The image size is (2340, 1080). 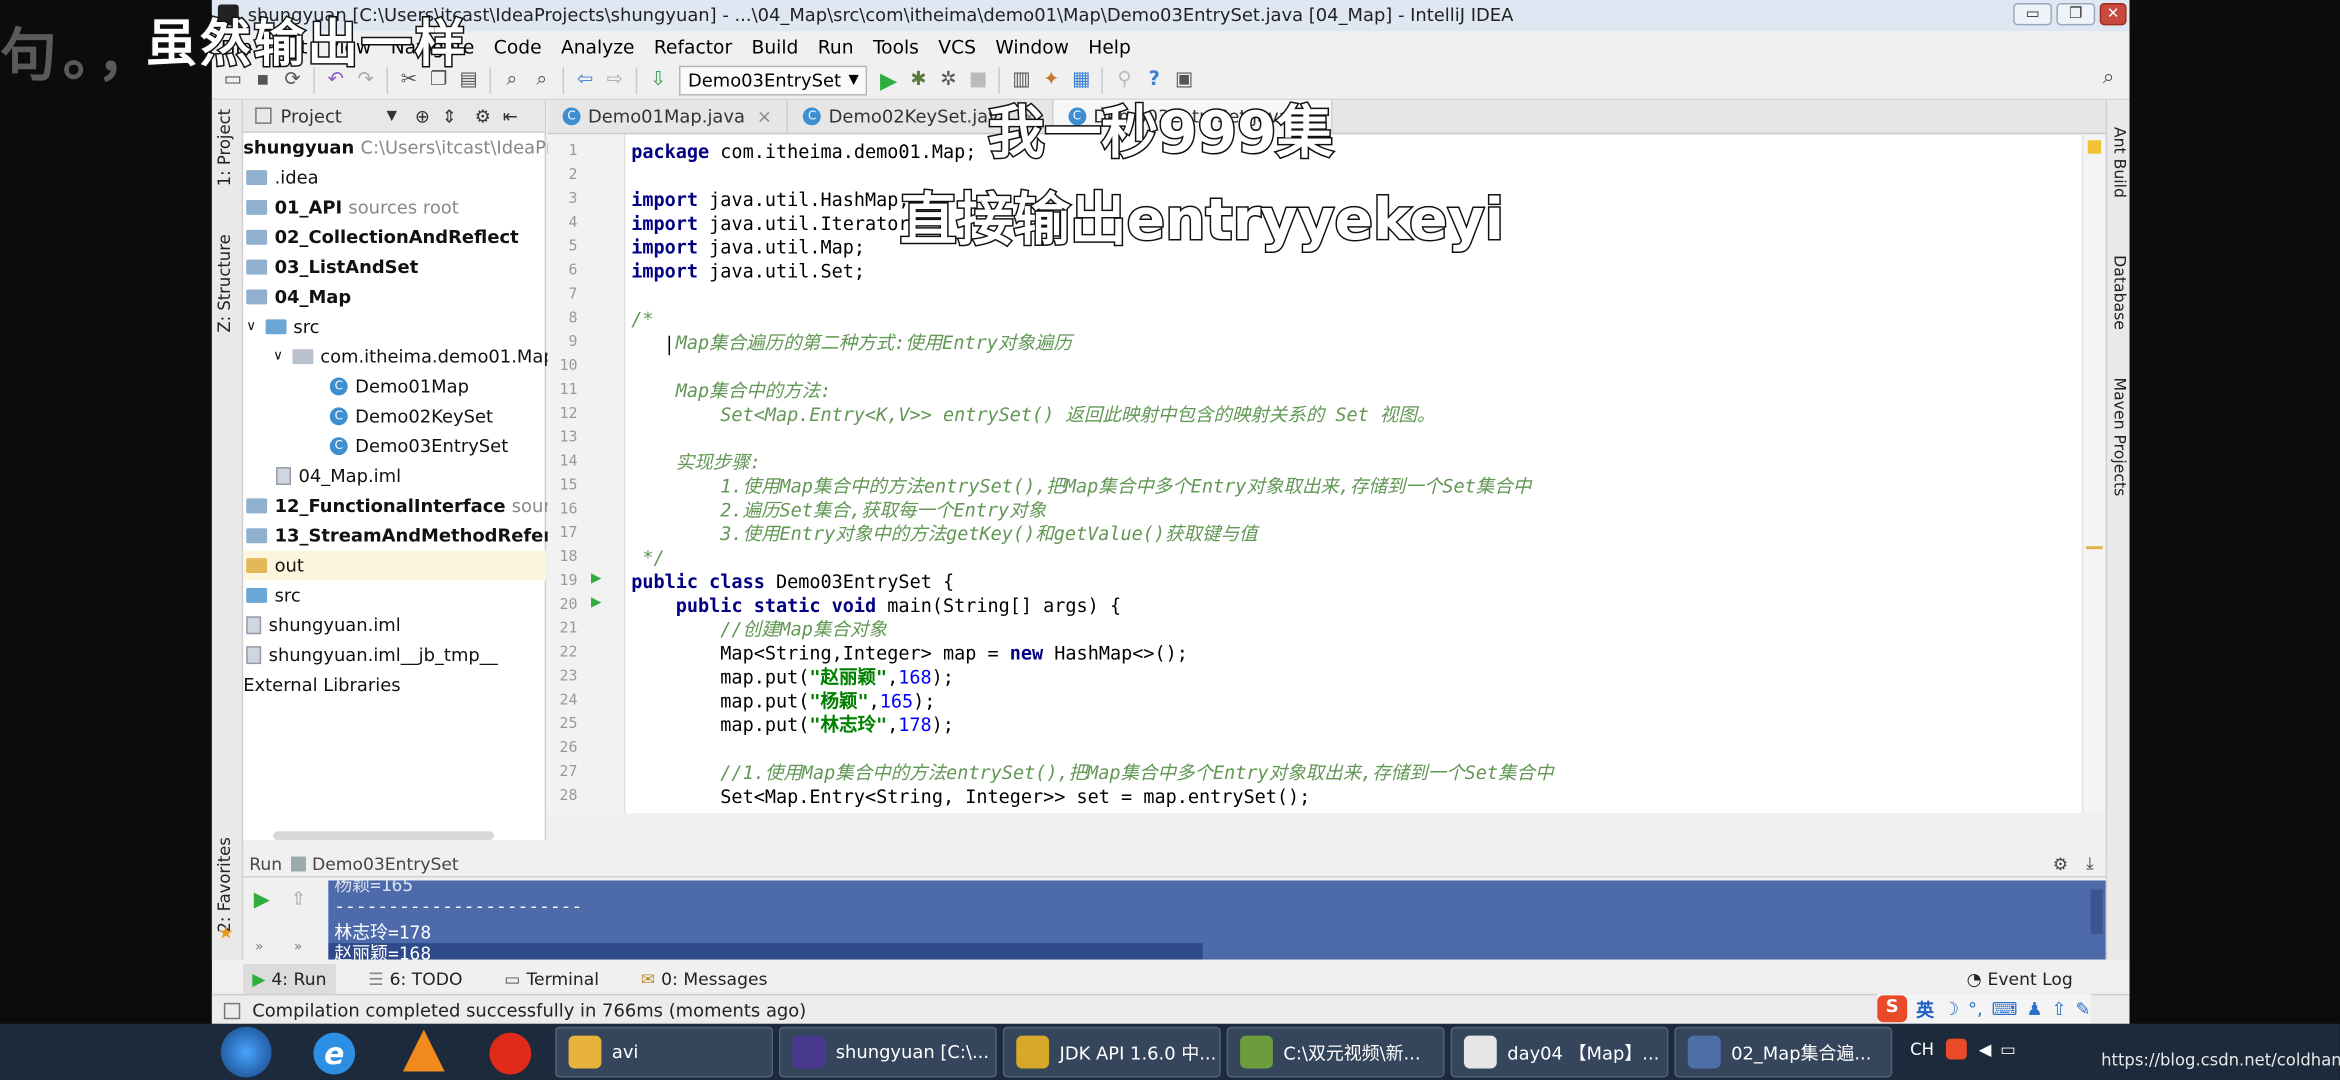 I want to click on run-config-select: Demo03EntrySet ▼, so click(x=773, y=79).